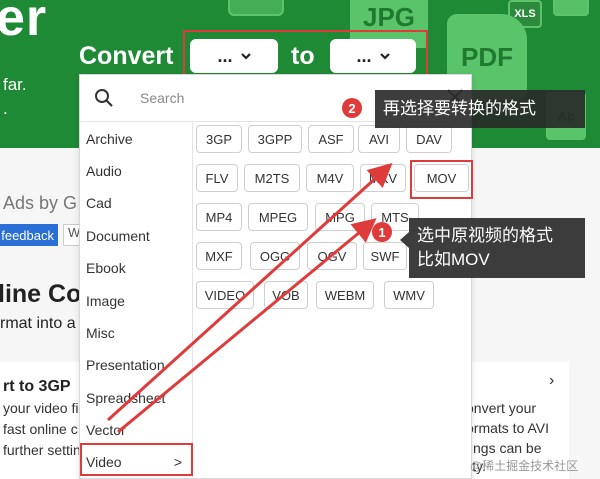 The image size is (600, 479). Describe the element at coordinates (5, 108) in the screenshot. I see `hero-tagline-end: .` at that location.